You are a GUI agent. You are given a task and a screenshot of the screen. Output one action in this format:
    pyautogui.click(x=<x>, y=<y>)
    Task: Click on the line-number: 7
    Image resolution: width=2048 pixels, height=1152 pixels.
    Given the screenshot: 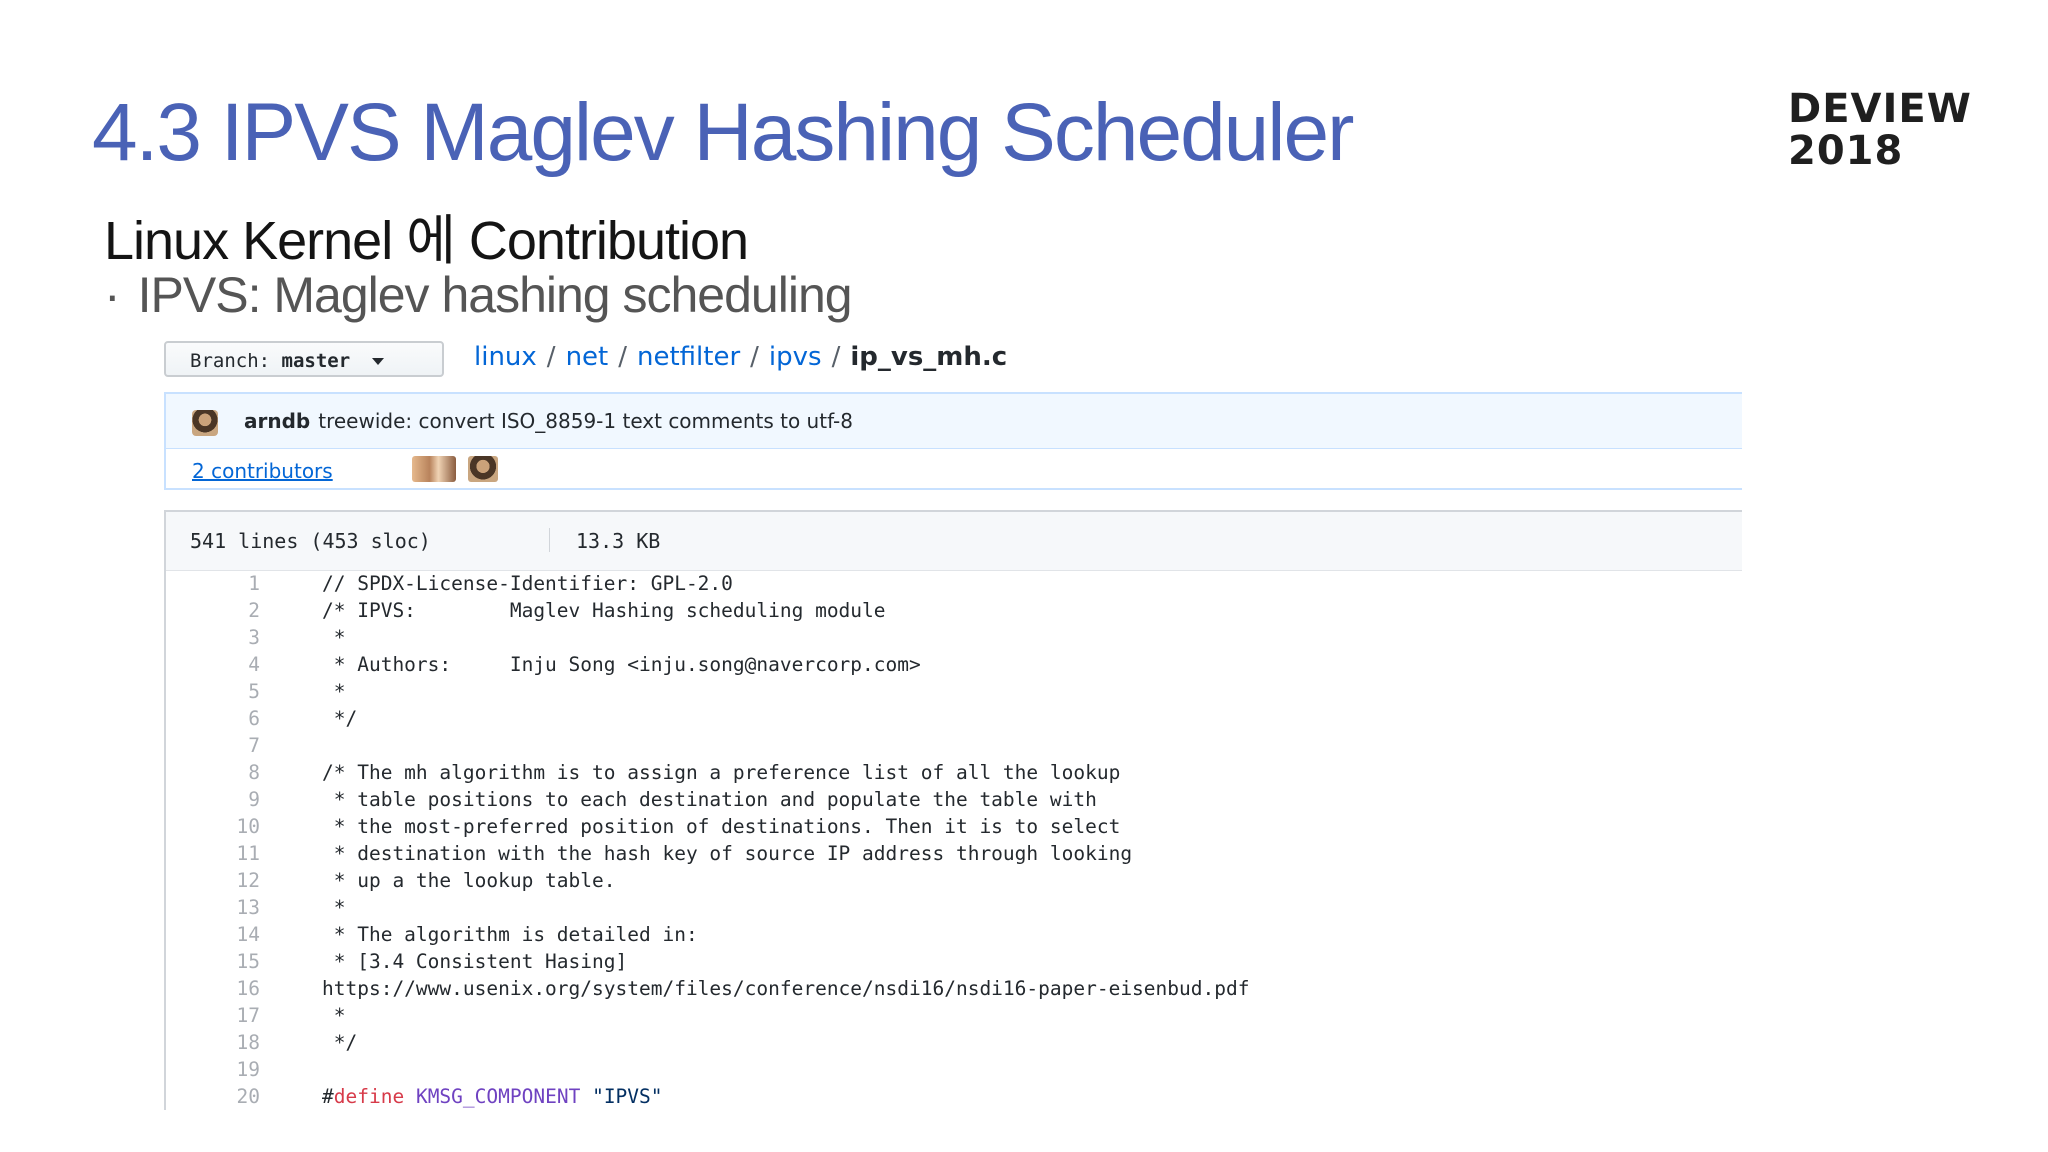 What is the action you would take?
    pyautogui.click(x=213, y=745)
    